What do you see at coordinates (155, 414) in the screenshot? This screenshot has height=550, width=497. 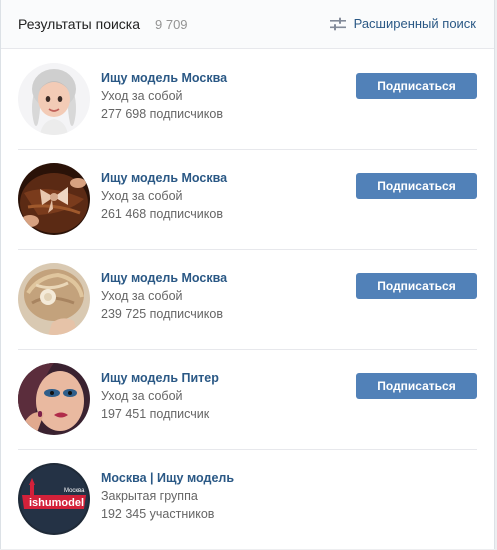 I see `subscriber-count: 197 451 подписчик` at bounding box center [155, 414].